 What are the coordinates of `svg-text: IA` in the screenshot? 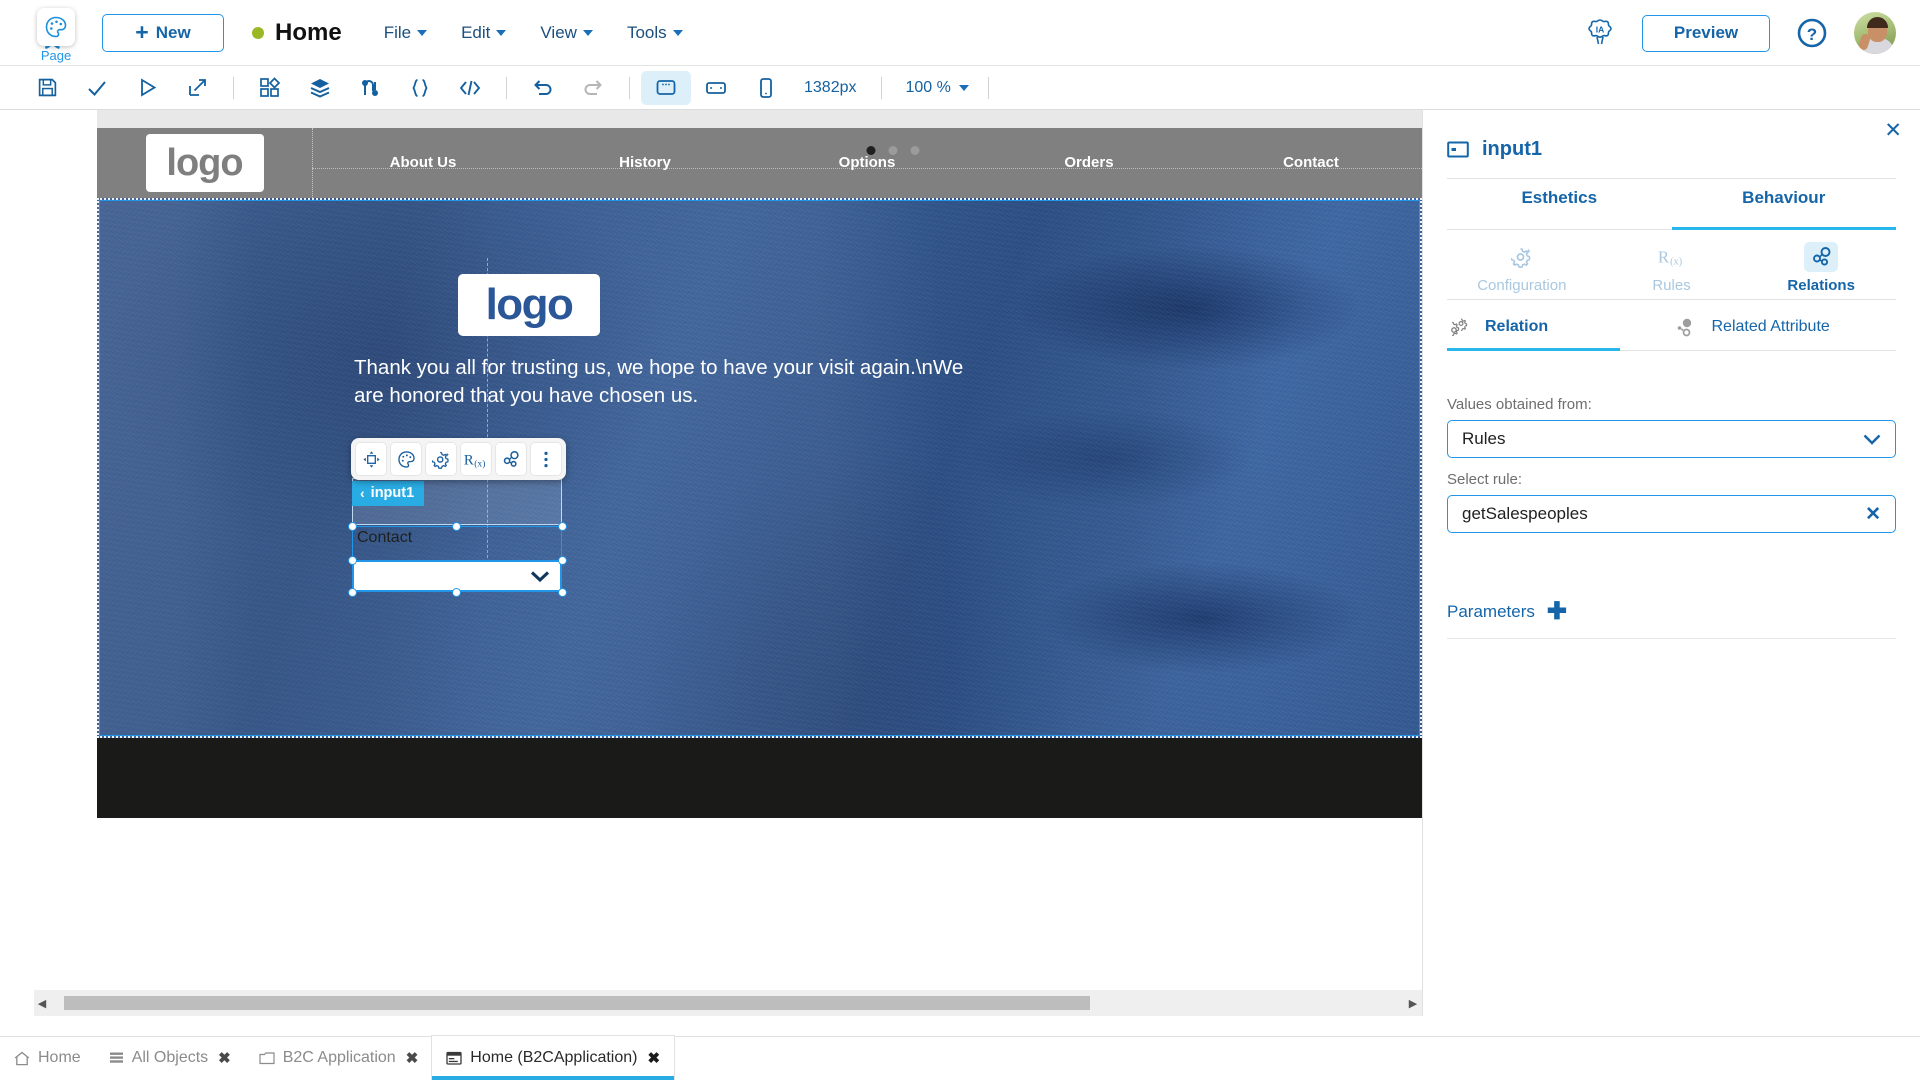 It's located at (1600, 30).